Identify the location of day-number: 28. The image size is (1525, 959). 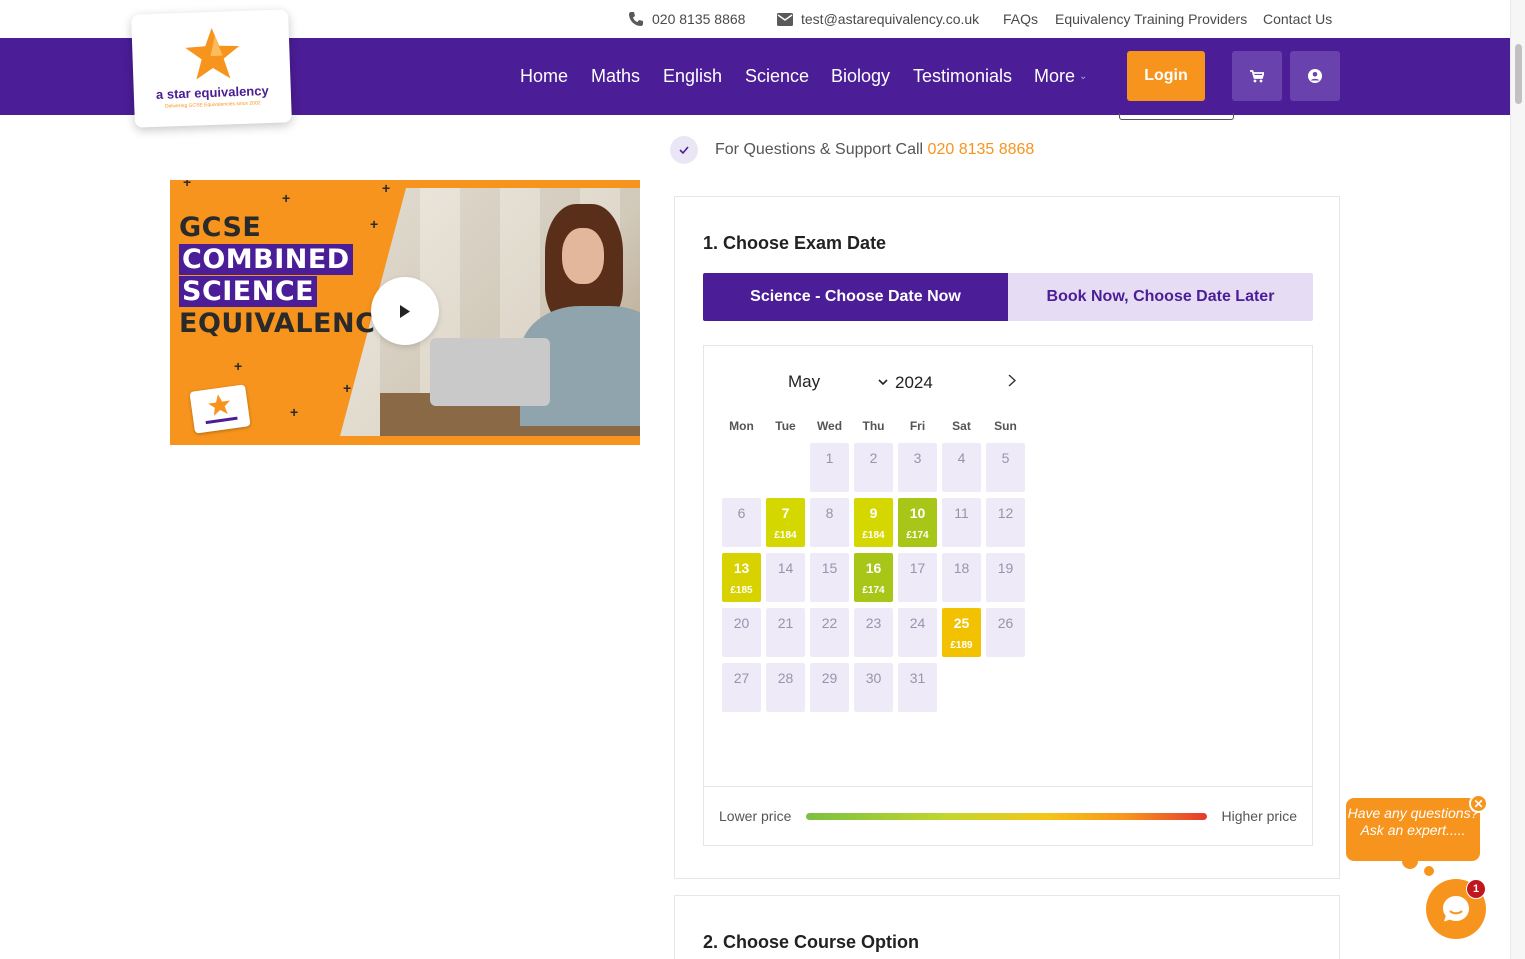
(785, 678).